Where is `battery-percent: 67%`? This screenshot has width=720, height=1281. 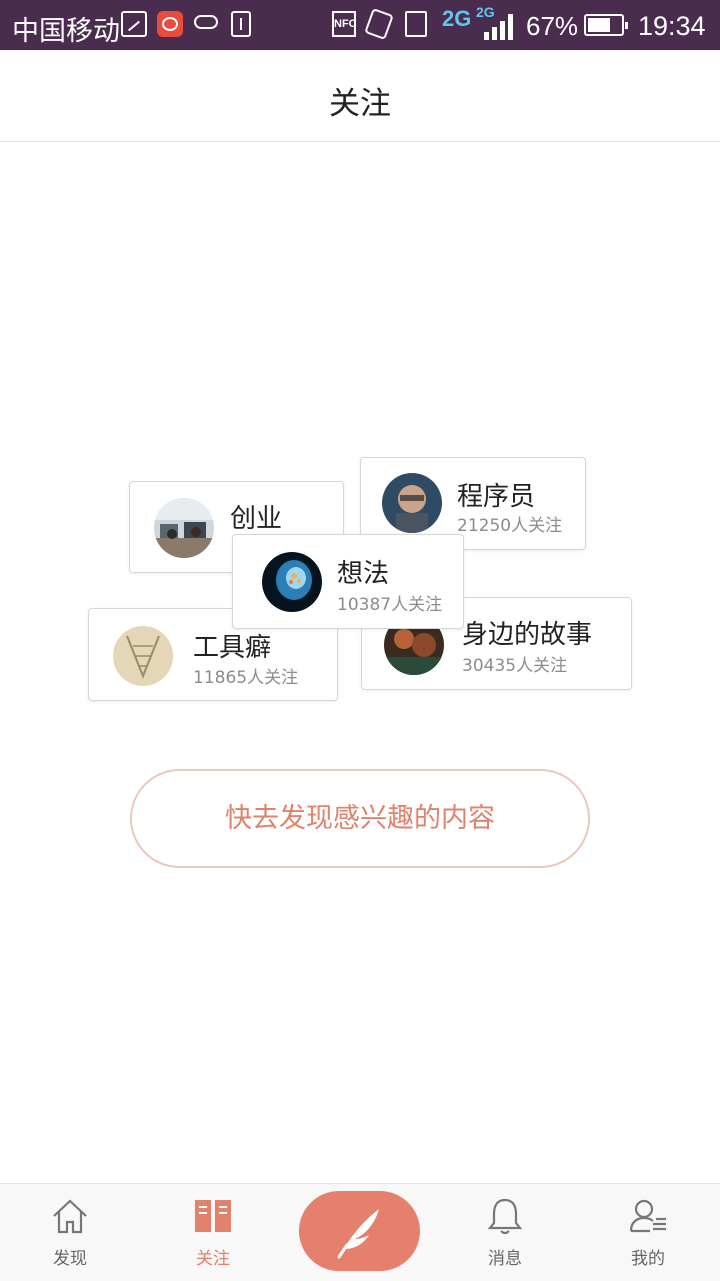
battery-percent: 67% is located at coordinates (552, 26).